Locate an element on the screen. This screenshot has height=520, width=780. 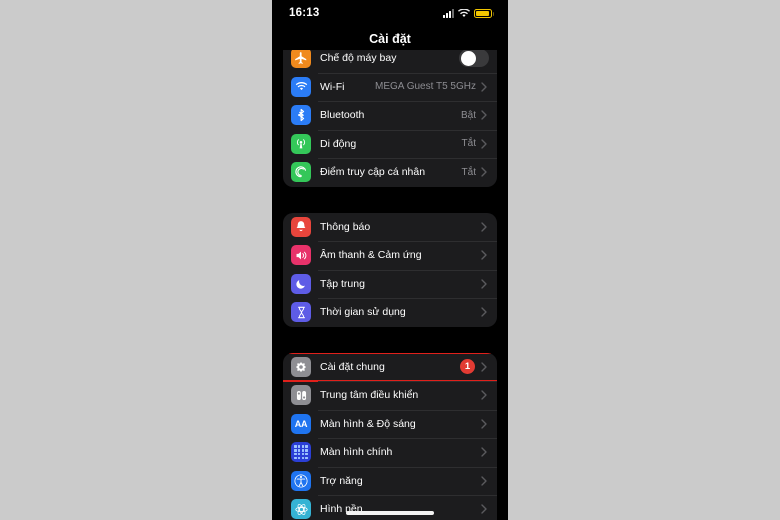
settings-row-home-screen: Màn hình chính is located at coordinates (390, 452).